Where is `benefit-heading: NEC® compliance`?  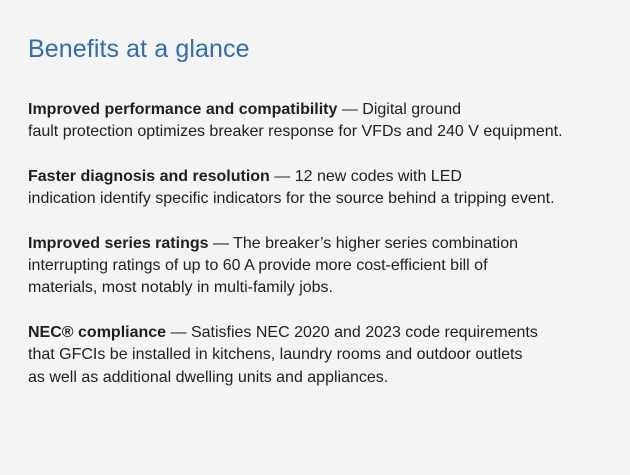
benefit-heading: NEC® compliance is located at coordinates (97, 332).